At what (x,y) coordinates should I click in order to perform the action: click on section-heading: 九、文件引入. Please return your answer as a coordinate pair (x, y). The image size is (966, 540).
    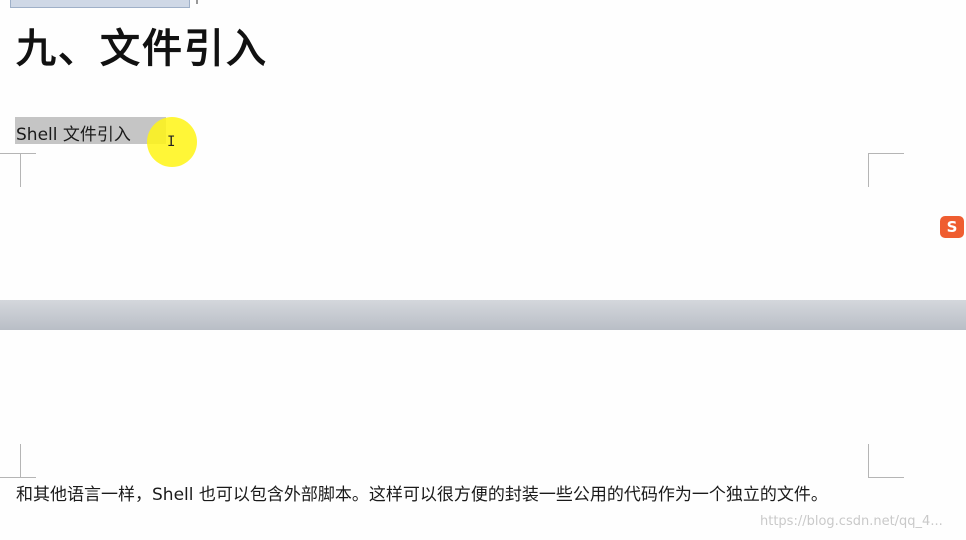
    Looking at the image, I should click on (142, 49).